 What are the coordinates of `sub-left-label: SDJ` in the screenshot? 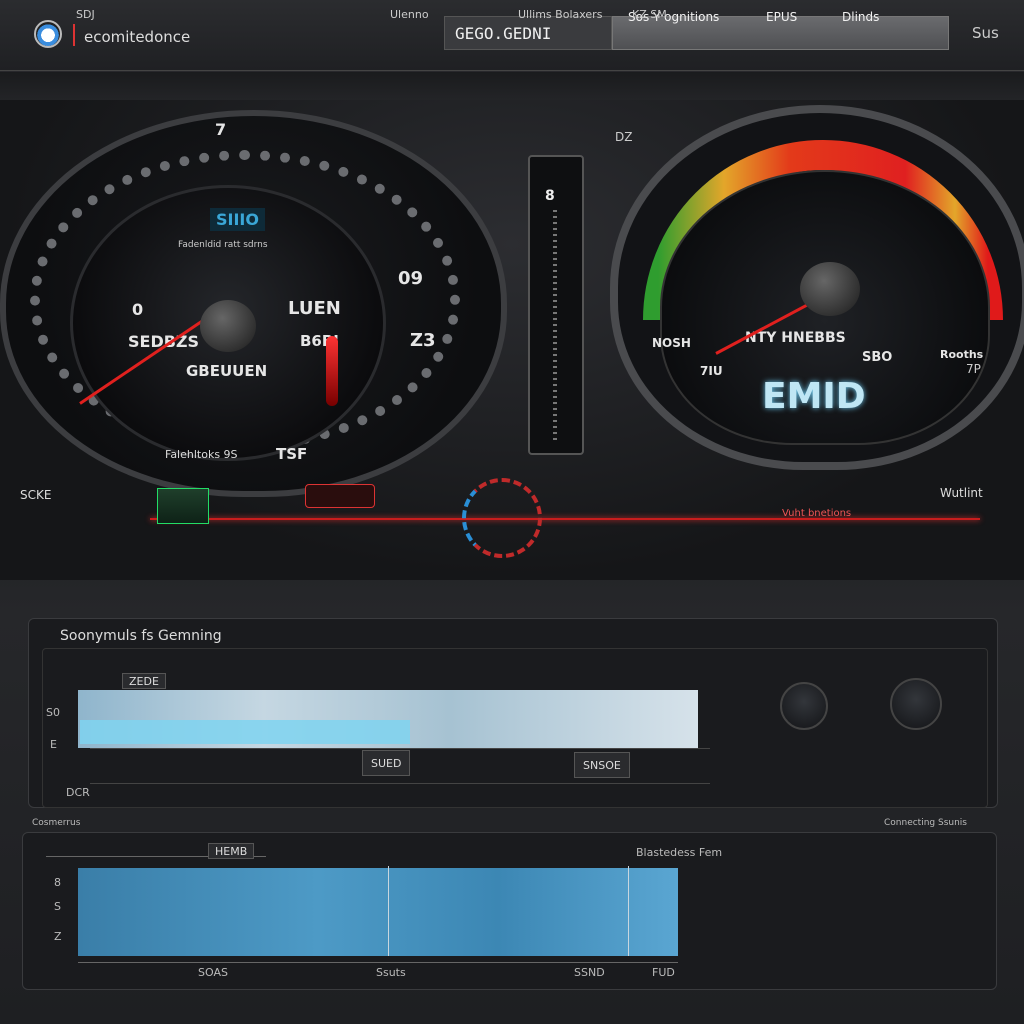 It's located at (85, 14).